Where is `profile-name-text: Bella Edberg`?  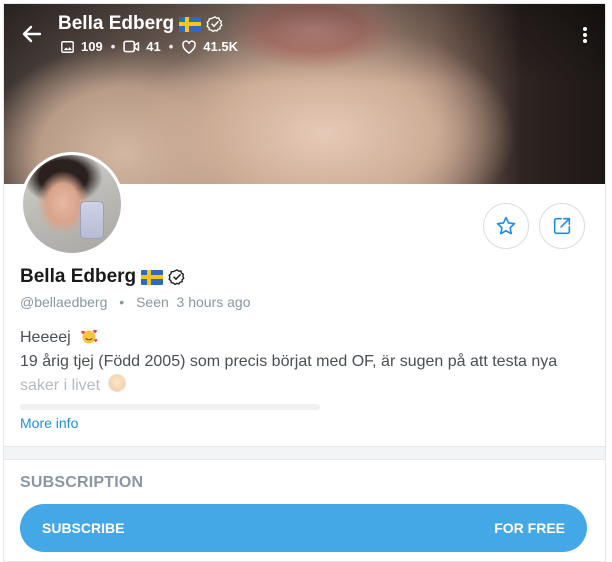 profile-name-text: Bella Edberg is located at coordinates (78, 276).